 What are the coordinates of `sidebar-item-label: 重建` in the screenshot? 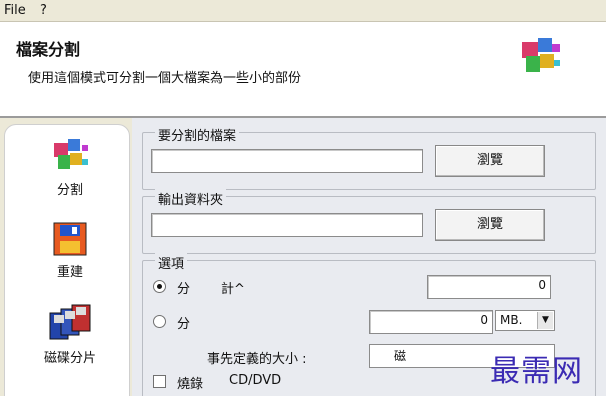 It's located at (69, 272).